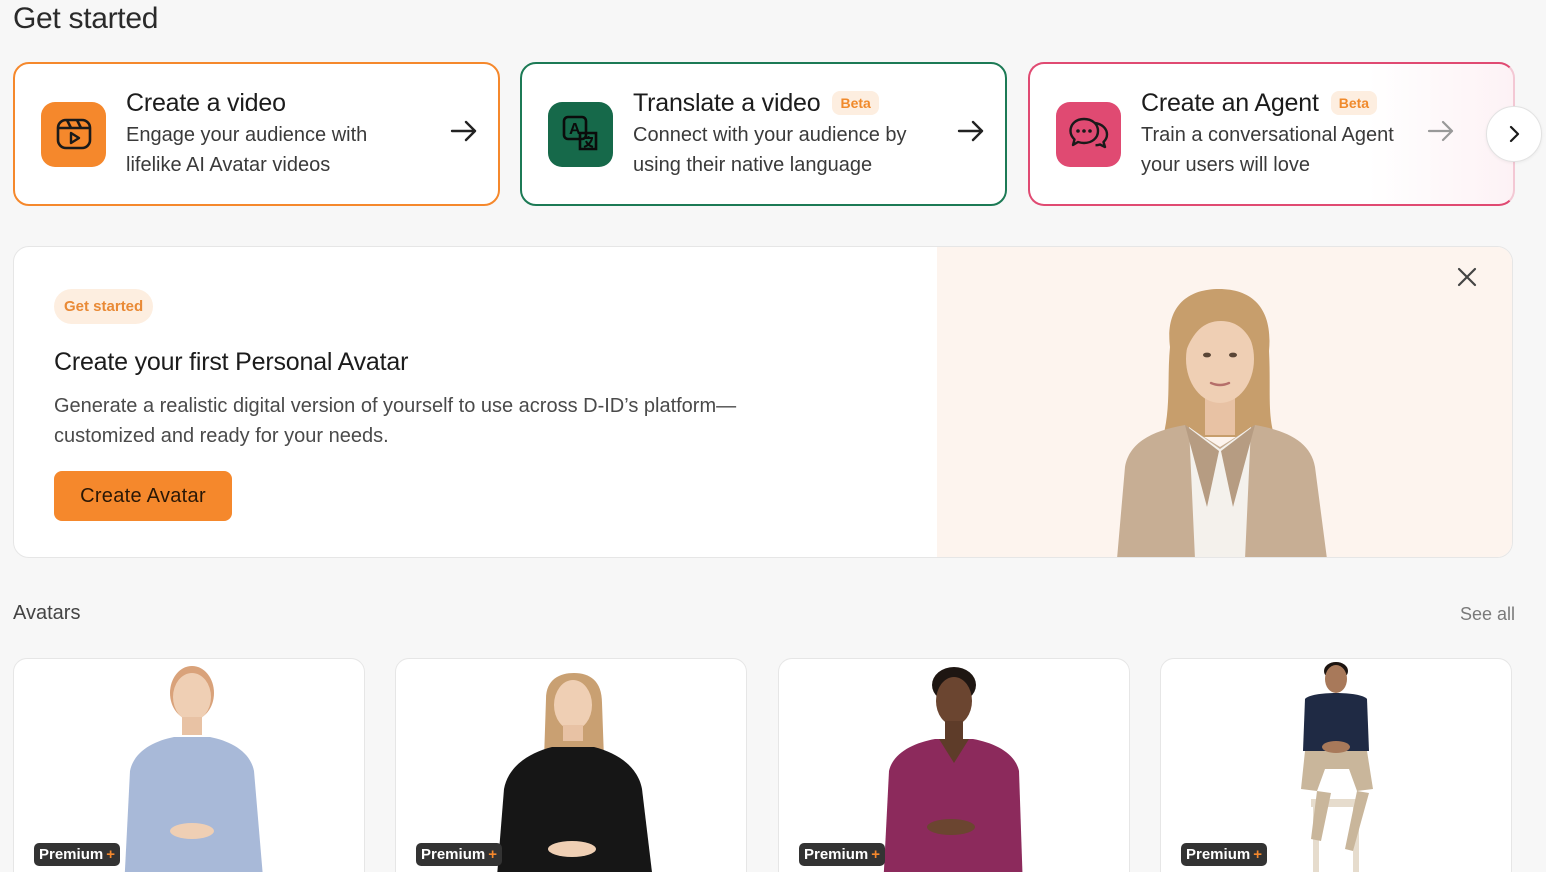 This screenshot has width=1546, height=872. I want to click on card-desc-line: Connect with your audience by, so click(770, 134).